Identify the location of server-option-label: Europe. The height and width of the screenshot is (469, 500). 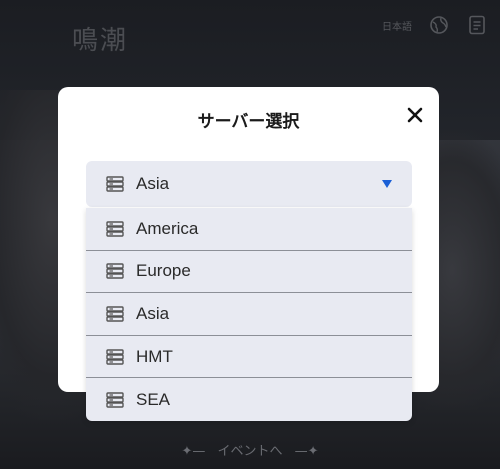
(163, 271).